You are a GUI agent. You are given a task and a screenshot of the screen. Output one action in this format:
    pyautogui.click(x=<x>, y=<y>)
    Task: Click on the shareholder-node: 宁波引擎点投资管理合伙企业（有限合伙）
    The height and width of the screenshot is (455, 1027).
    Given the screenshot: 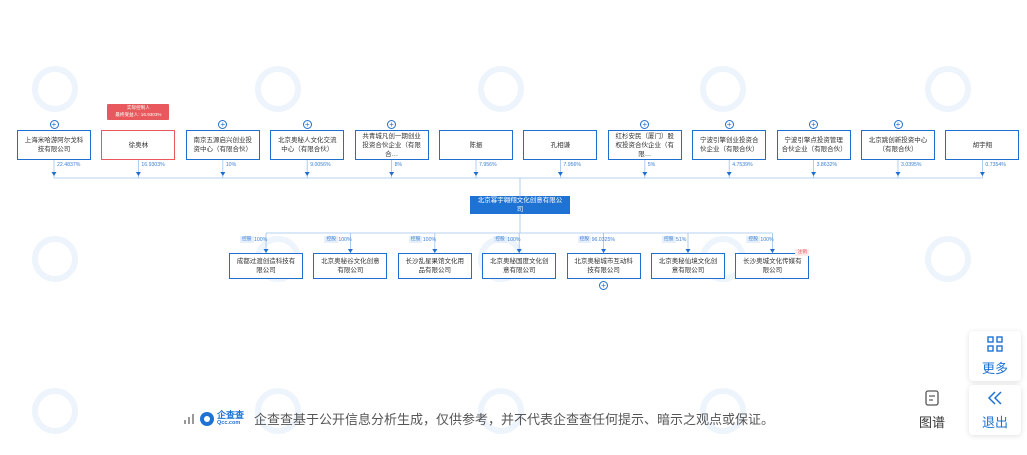 What is the action you would take?
    pyautogui.click(x=813, y=145)
    